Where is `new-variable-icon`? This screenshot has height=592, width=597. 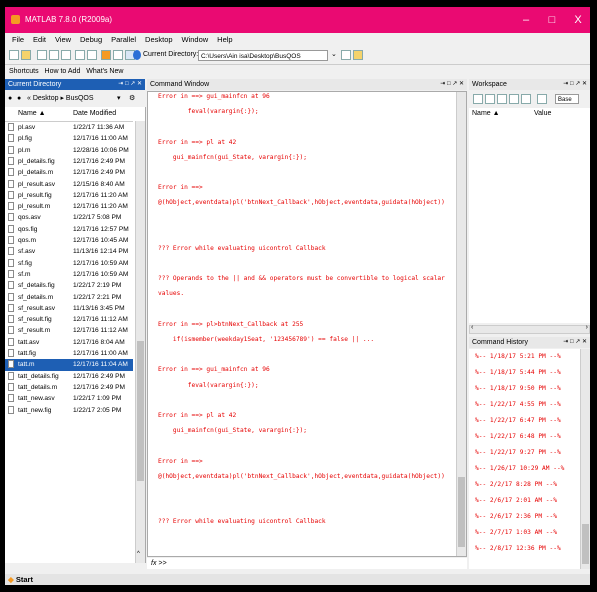 new-variable-icon is located at coordinates (478, 99).